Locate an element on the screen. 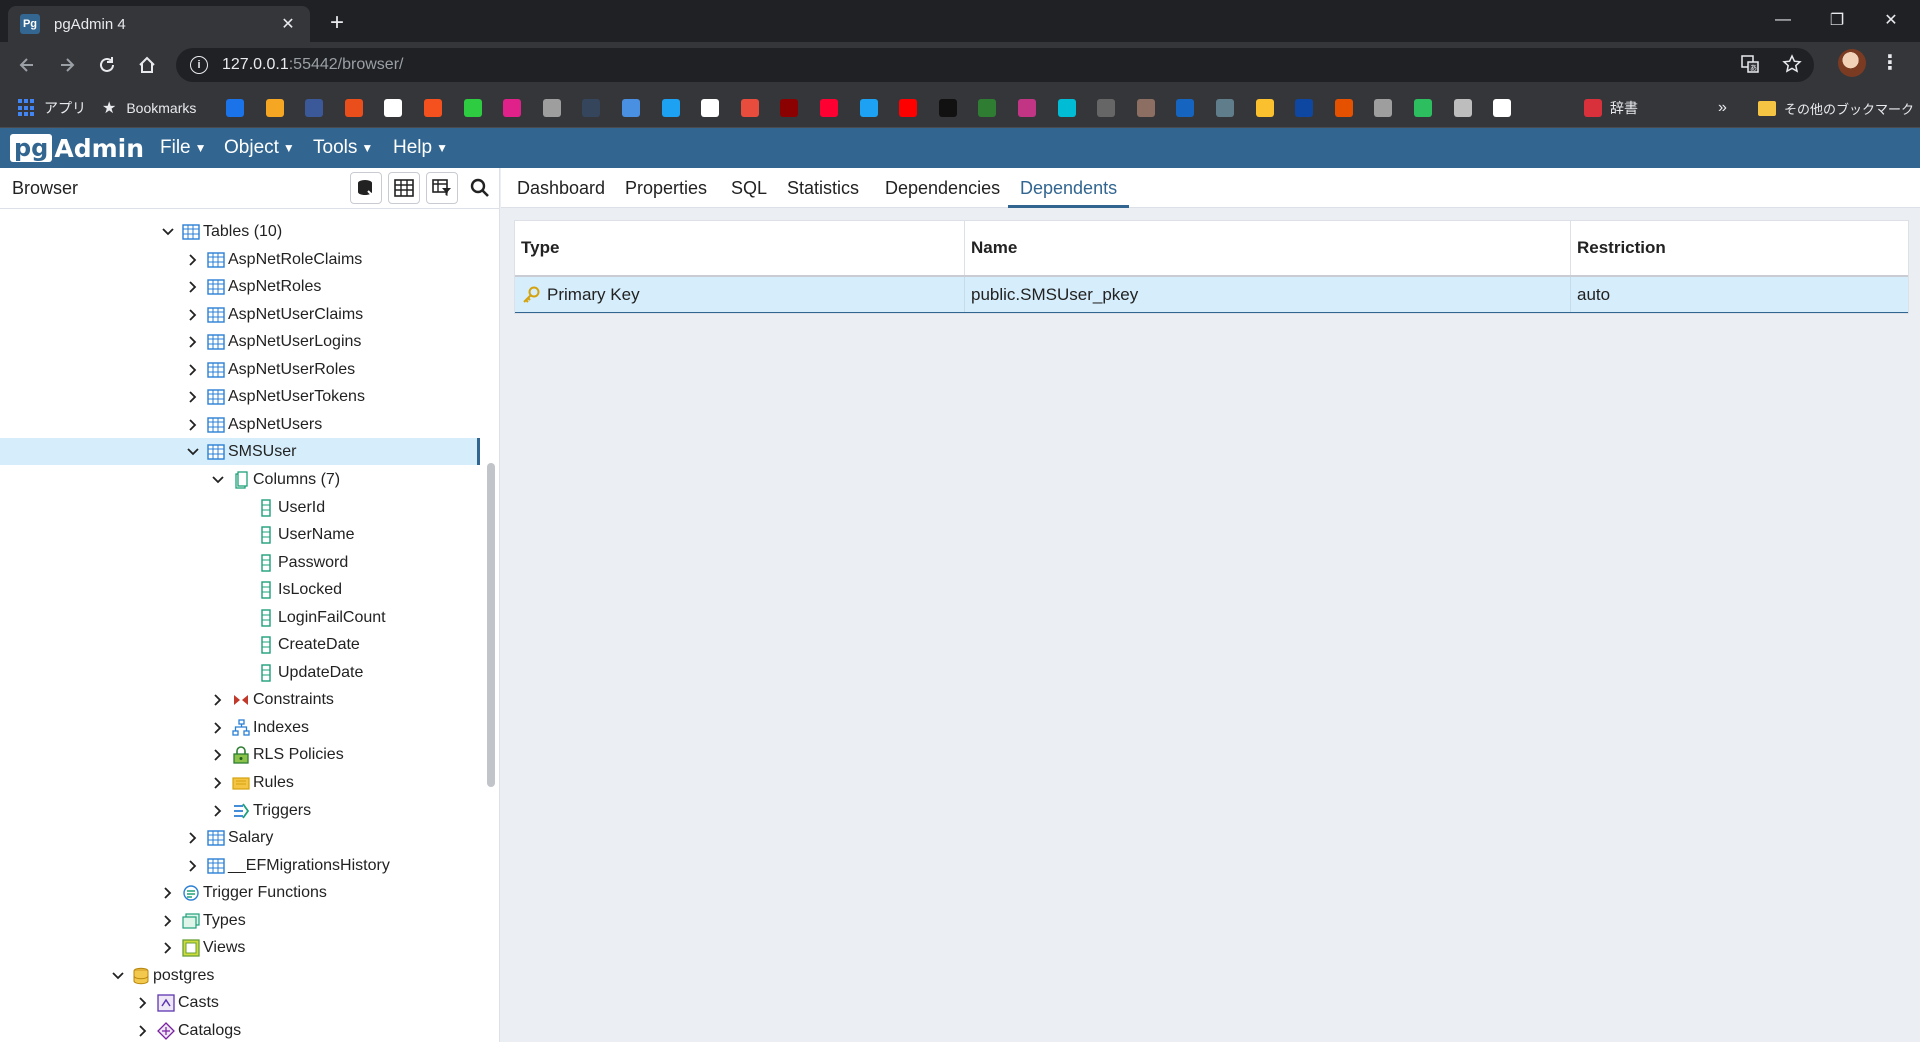  bookmark-star-icon is located at coordinates (1792, 64).